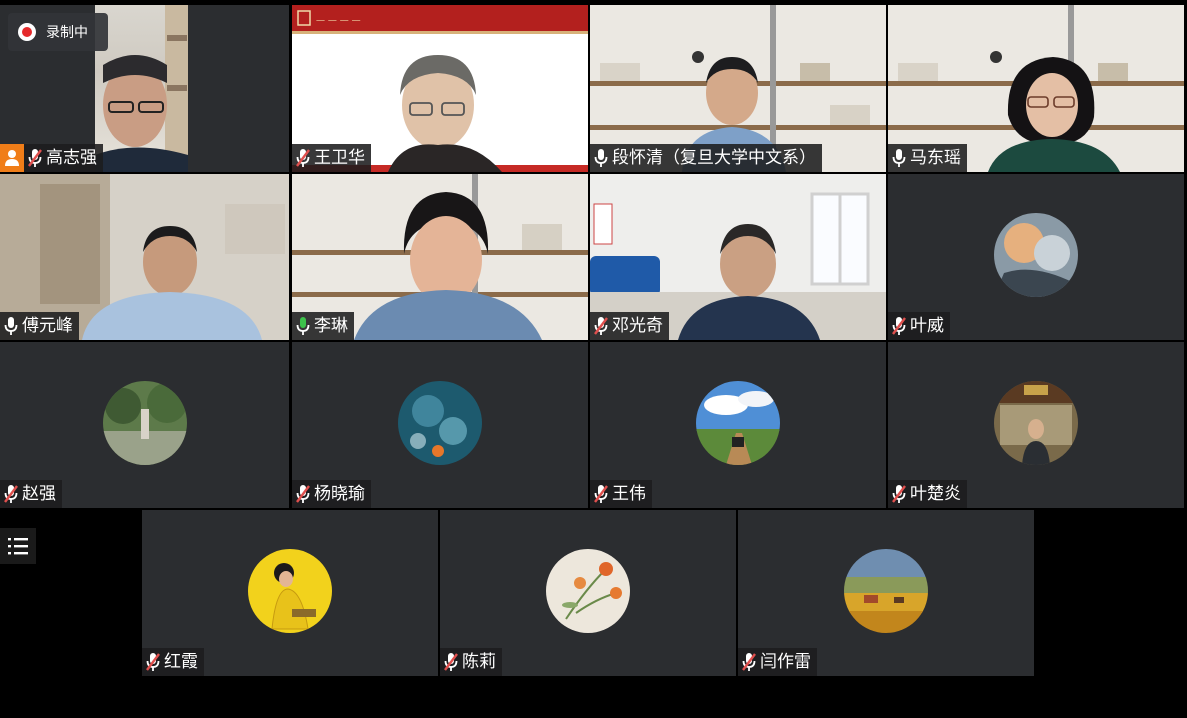 This screenshot has width=1187, height=718. I want to click on participant-name: 杨晓瑜, so click(339, 494).